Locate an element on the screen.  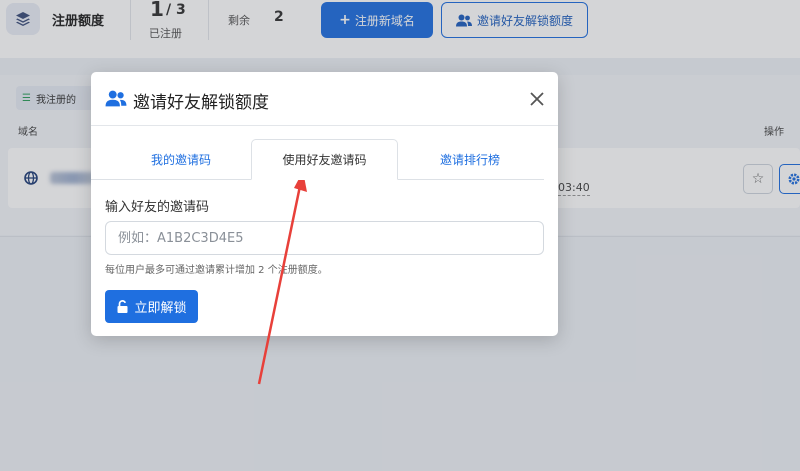
invite-code-input is located at coordinates (324, 238).